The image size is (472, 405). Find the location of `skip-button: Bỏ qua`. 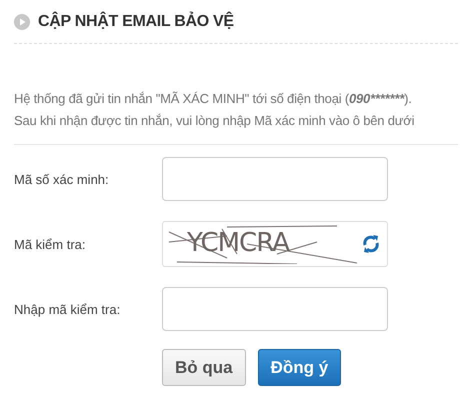

skip-button: Bỏ qua is located at coordinates (204, 367).